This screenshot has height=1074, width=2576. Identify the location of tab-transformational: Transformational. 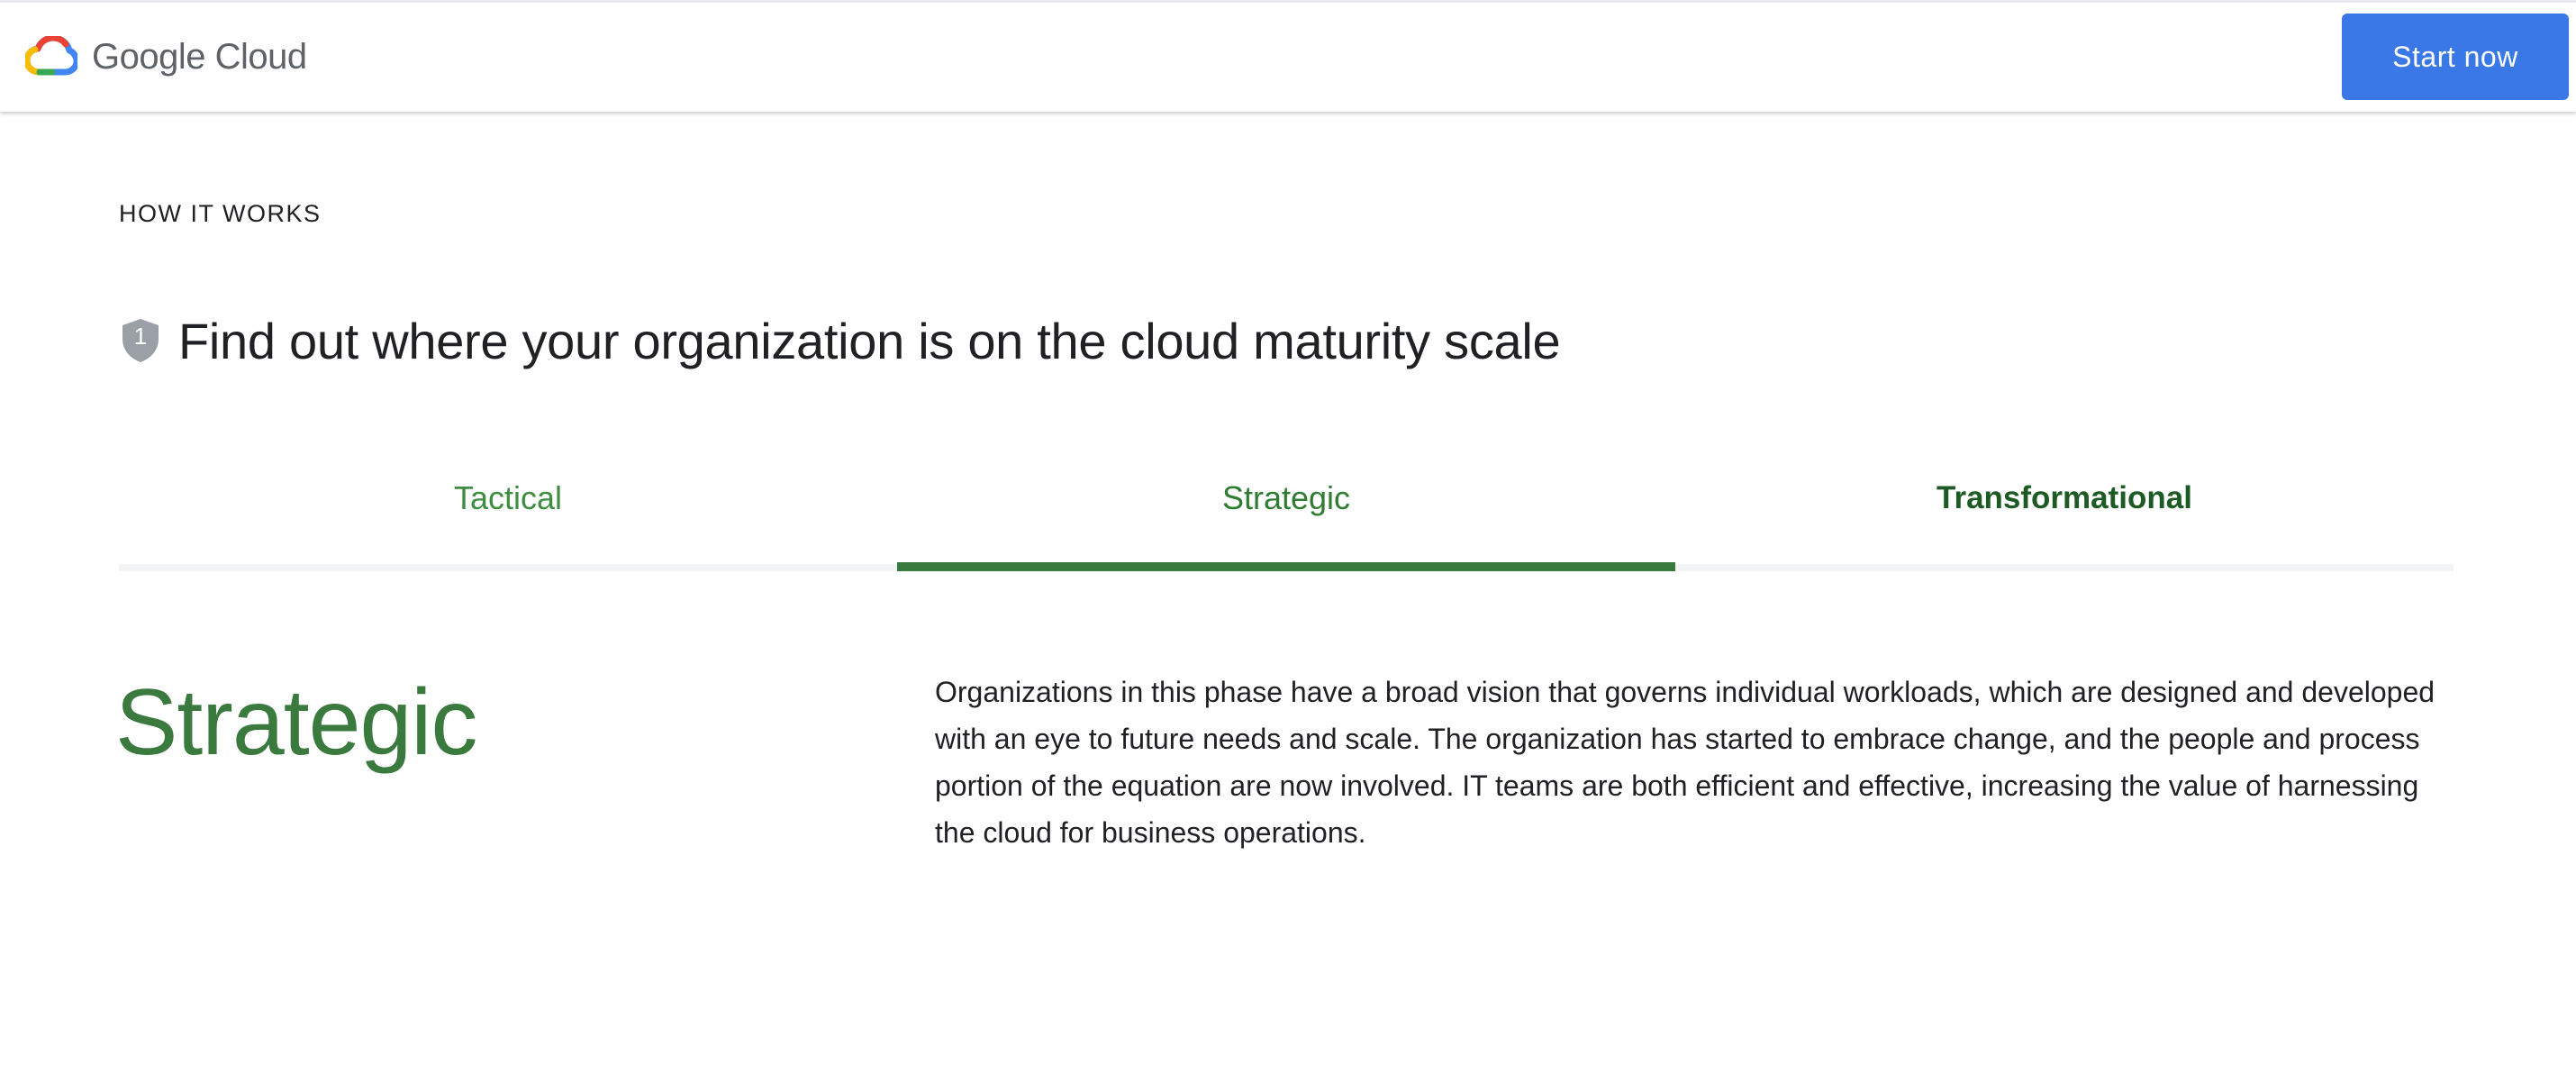
(2064, 498).